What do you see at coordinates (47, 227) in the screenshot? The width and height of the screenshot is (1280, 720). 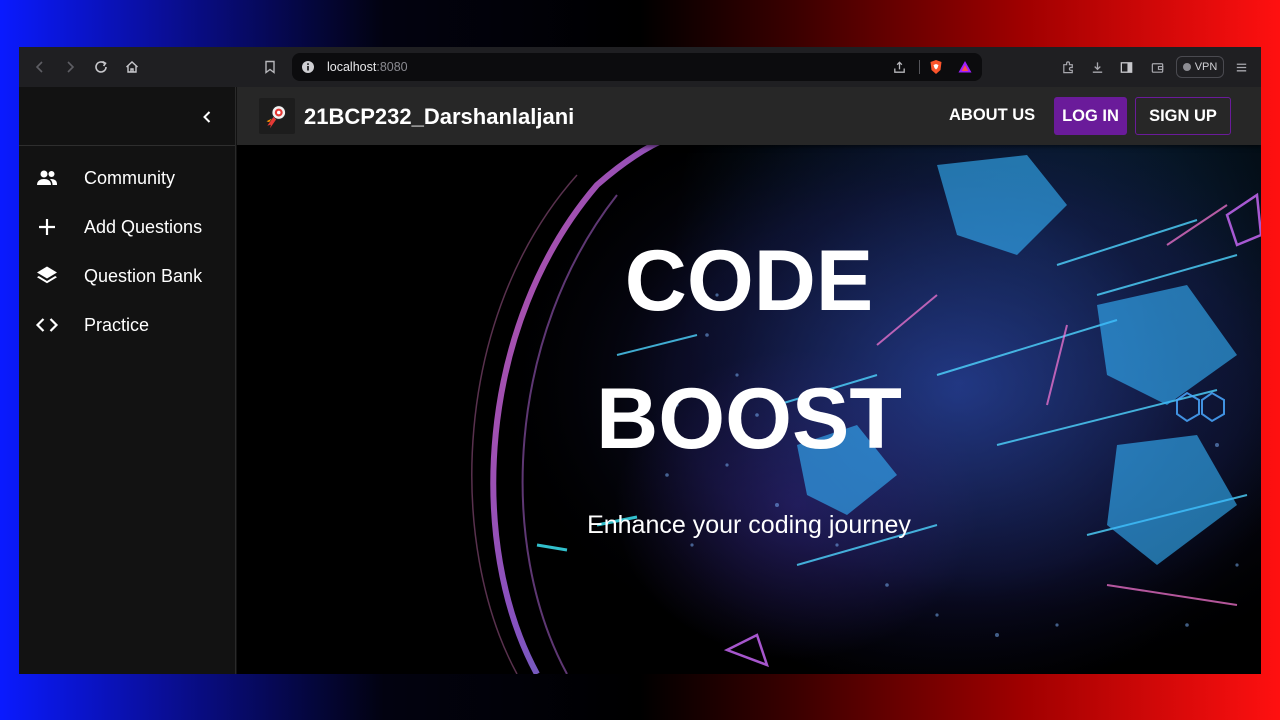 I see `plus-icon` at bounding box center [47, 227].